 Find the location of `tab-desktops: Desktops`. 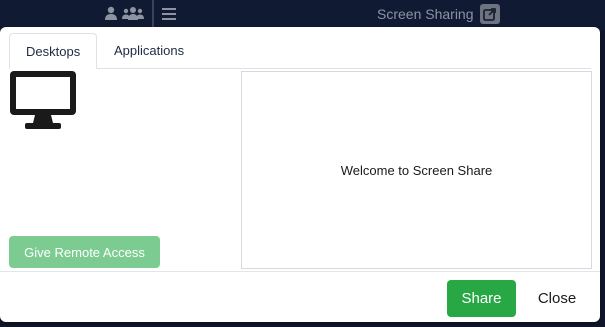

tab-desktops: Desktops is located at coordinates (53, 51).